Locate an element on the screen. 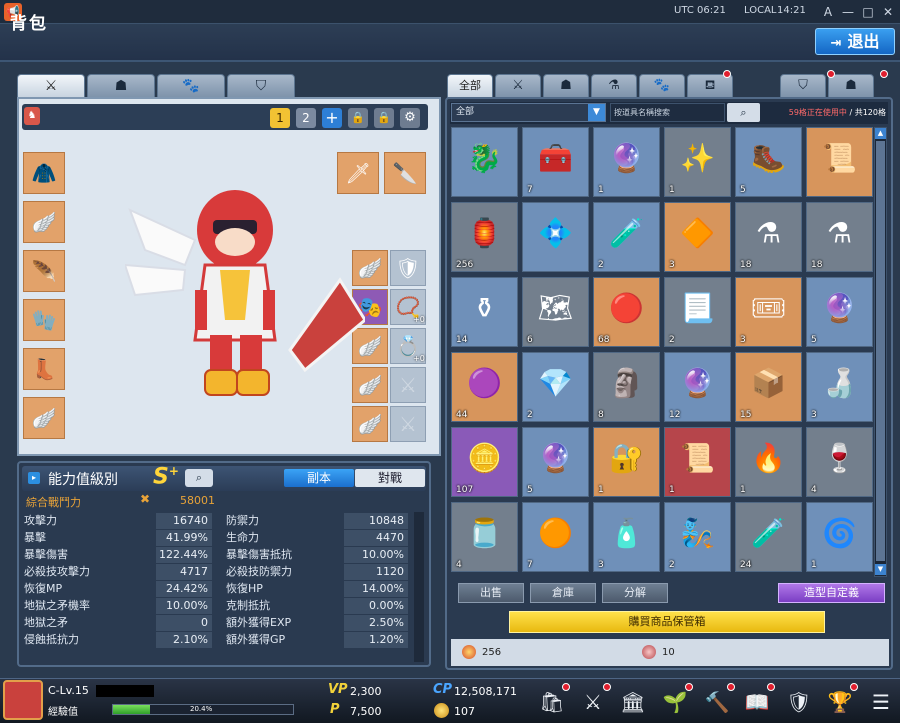  tab-all: 全部 is located at coordinates (470, 86).